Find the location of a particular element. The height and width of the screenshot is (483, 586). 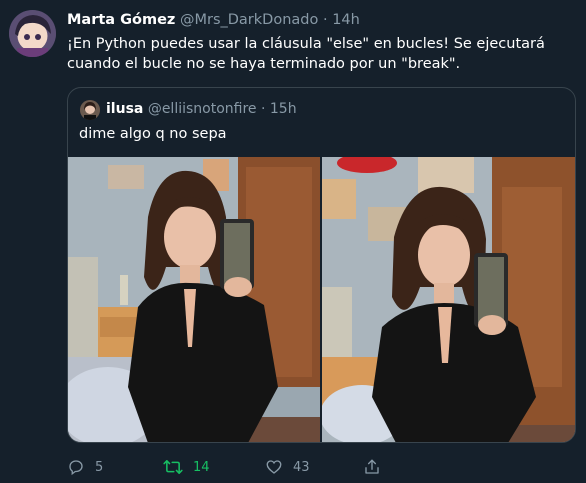

author-display-name: Marta Gómez is located at coordinates (121, 20).